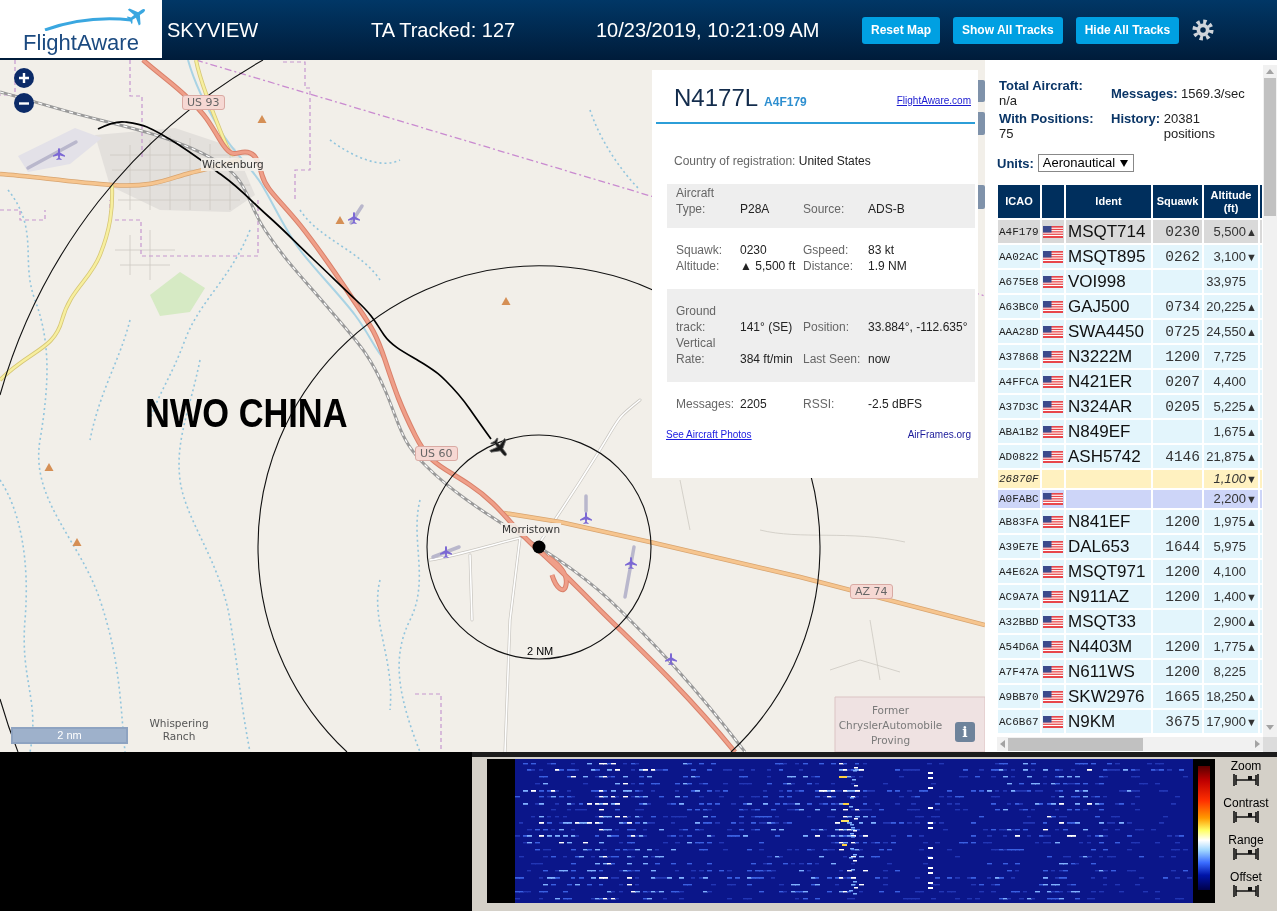 The width and height of the screenshot is (1277, 911). Describe the element at coordinates (24, 78) in the screenshot. I see `plus-icon` at that location.